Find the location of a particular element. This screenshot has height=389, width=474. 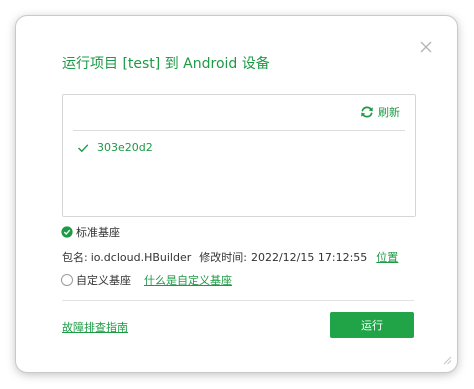

run-button: 运行 is located at coordinates (372, 325).